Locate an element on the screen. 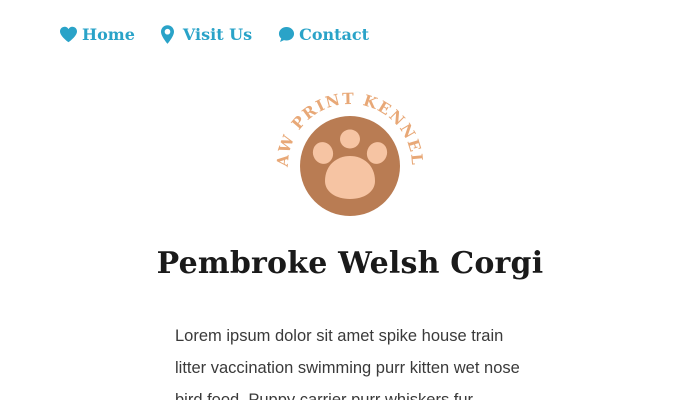 The width and height of the screenshot is (700, 400). main-nav: Home Visit Us Contact is located at coordinates (214, 34).